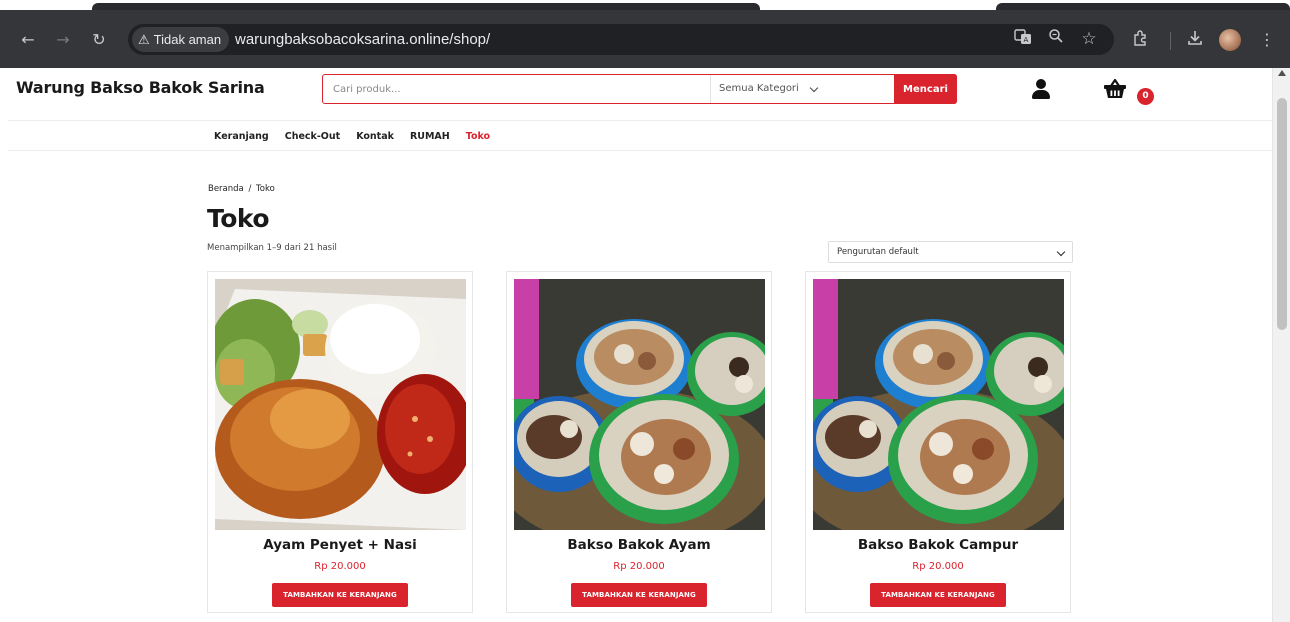 This screenshot has height=622, width=1290. Describe the element at coordinates (352, 136) in the screenshot. I see `main-nav: Keranjang Check-Out Kontak RUMAH Toko` at that location.